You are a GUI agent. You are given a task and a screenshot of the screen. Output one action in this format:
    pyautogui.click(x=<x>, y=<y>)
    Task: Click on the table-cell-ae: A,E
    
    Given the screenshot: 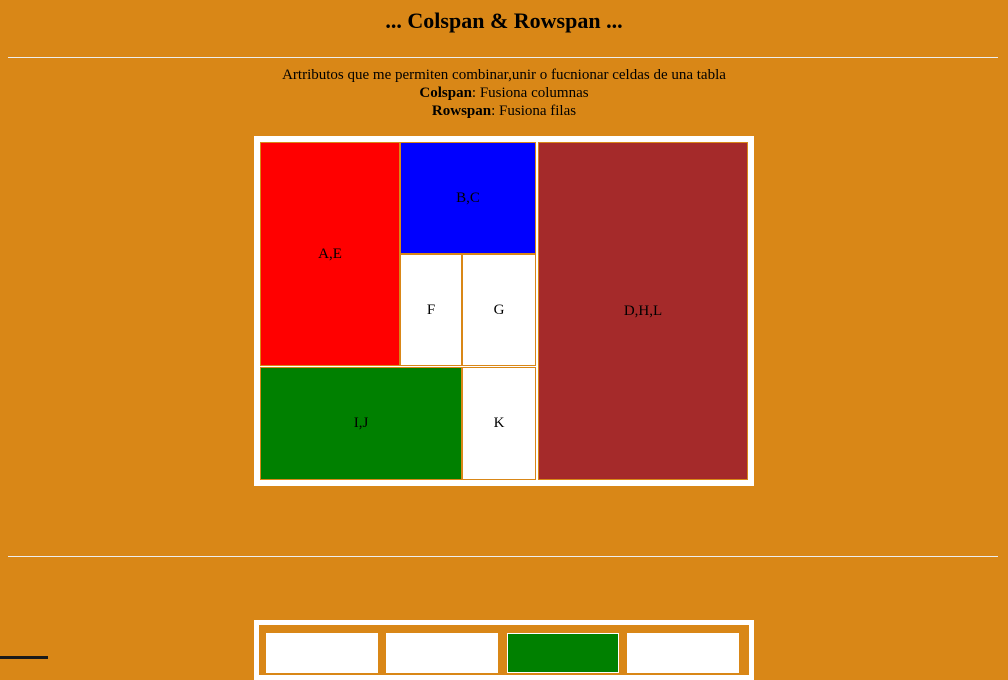 What is the action you would take?
    pyautogui.click(x=330, y=254)
    